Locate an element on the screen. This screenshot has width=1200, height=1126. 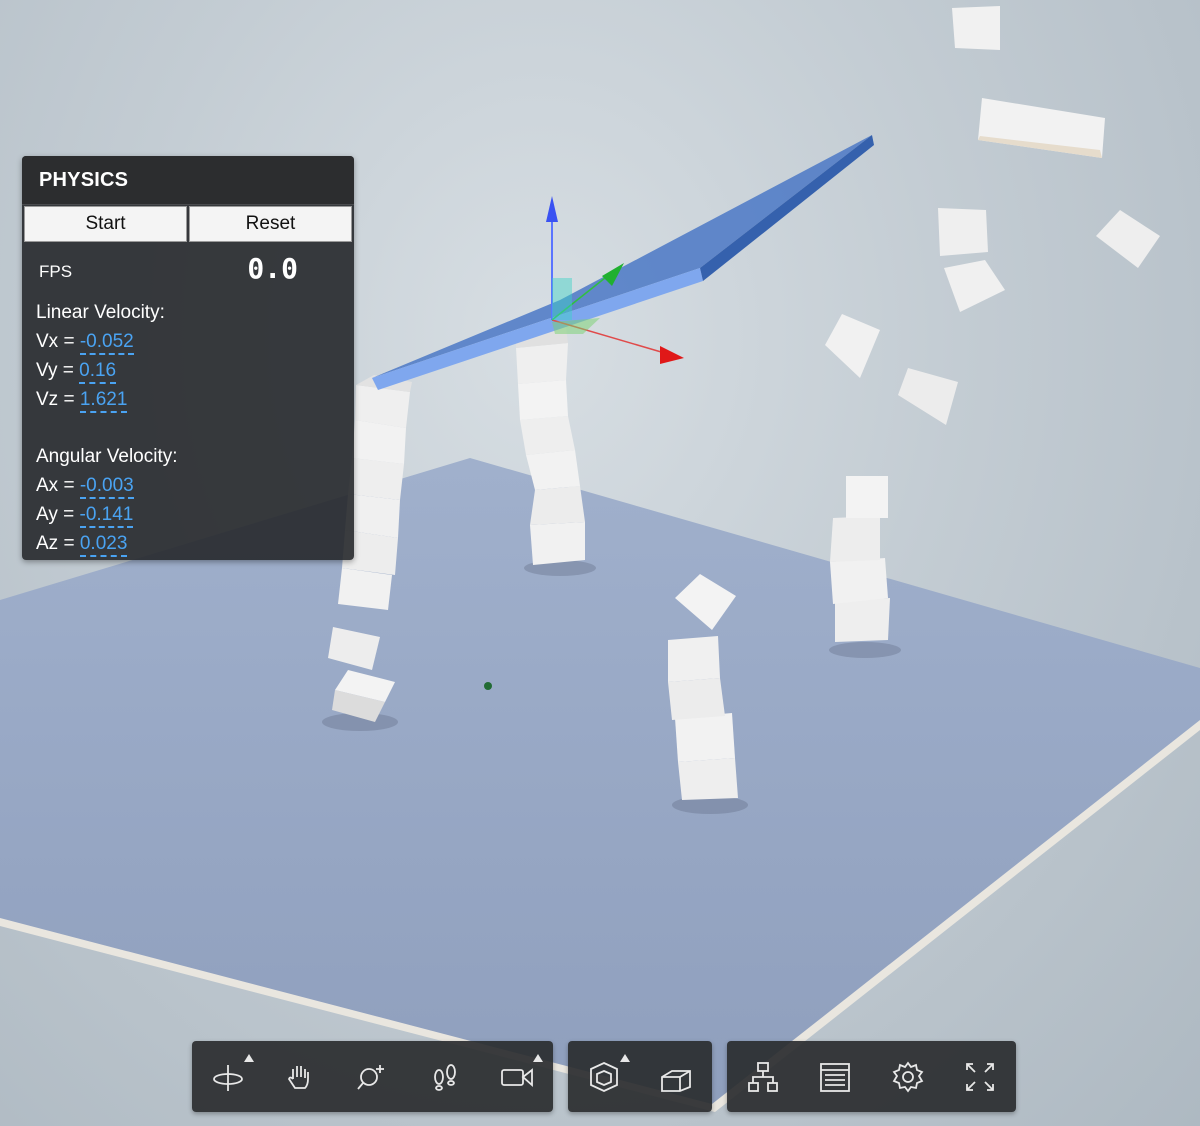
model-browser-icon is located at coordinates (763, 1076).